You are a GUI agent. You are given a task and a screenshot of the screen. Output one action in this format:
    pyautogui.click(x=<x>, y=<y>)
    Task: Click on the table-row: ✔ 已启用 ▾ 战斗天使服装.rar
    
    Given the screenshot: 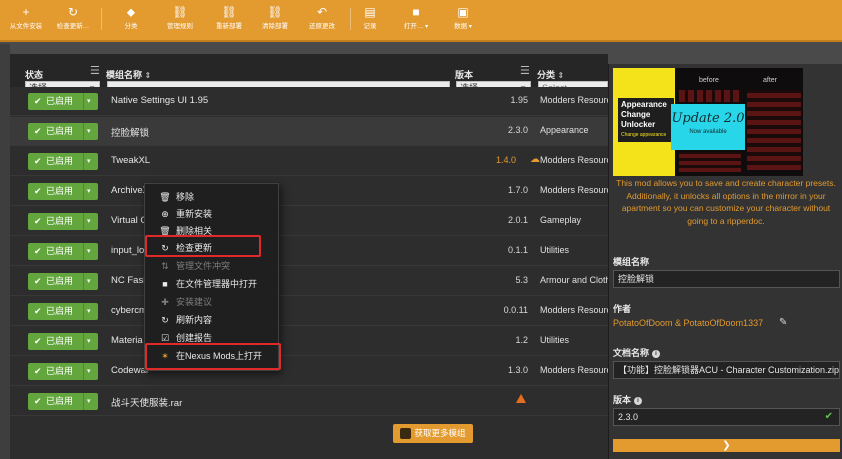 What is the action you would take?
    pyautogui.click(x=309, y=401)
    